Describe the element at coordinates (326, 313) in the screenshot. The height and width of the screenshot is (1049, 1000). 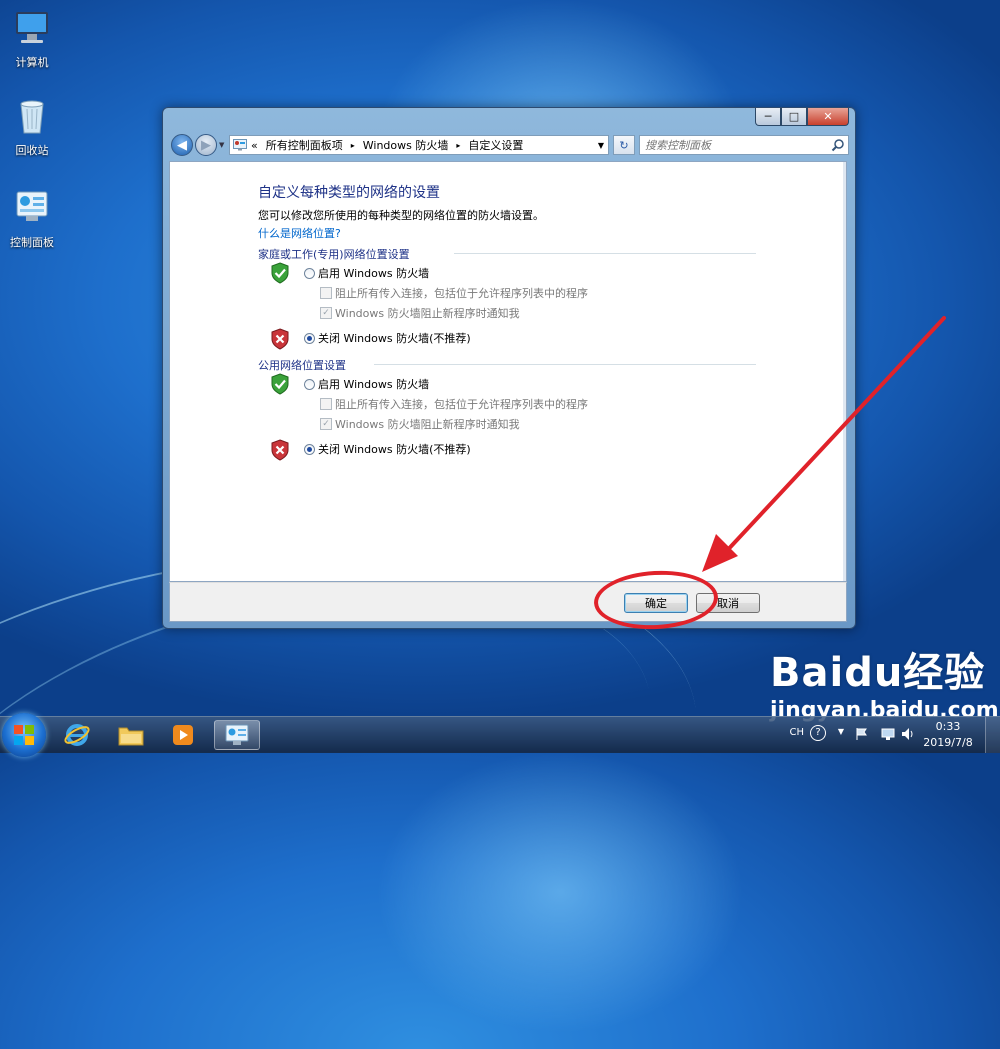
I see `private-notify-checkbox: ✓` at that location.